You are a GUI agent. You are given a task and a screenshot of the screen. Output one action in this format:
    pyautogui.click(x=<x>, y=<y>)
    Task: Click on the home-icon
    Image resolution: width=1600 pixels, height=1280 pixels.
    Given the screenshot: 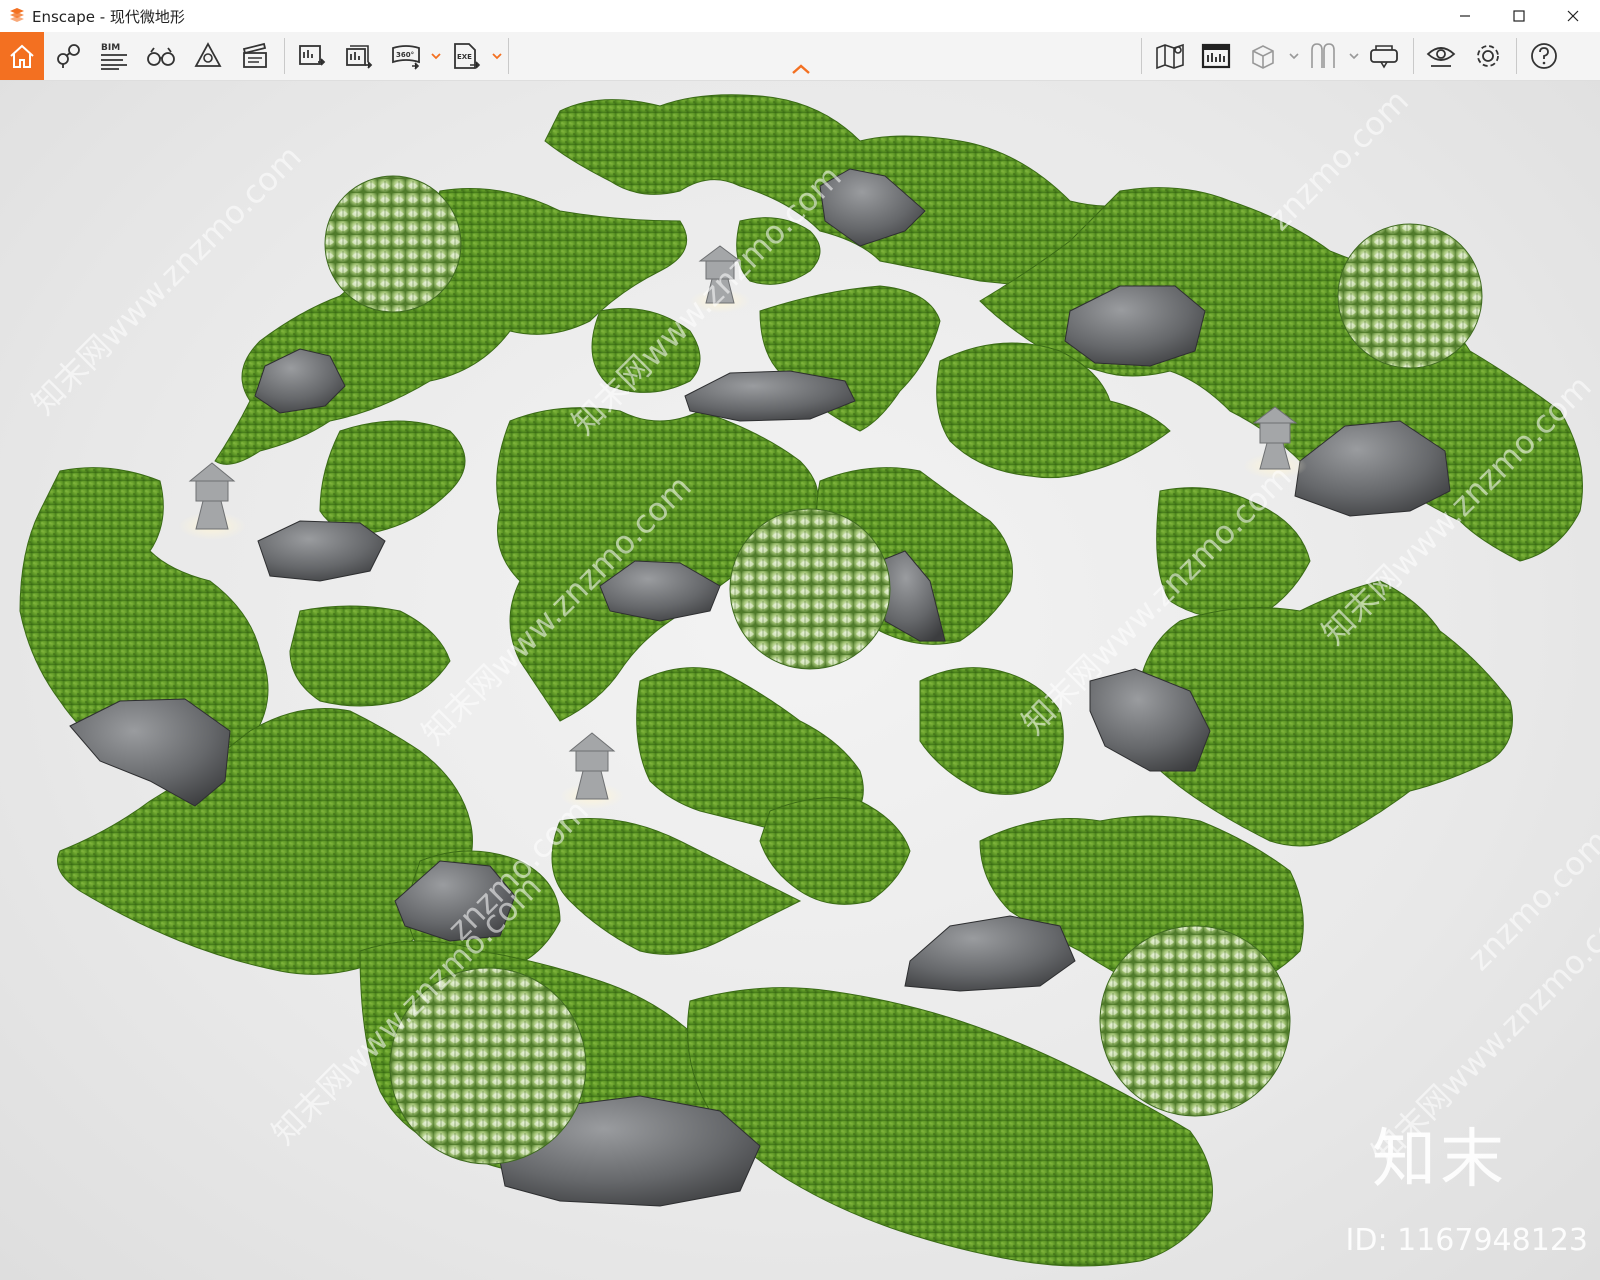 What is the action you would take?
    pyautogui.click(x=22, y=56)
    